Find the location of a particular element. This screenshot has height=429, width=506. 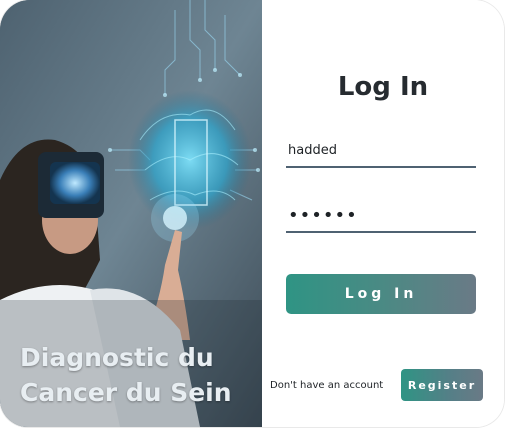

account-prompt: Don't have an account is located at coordinates (327, 385).